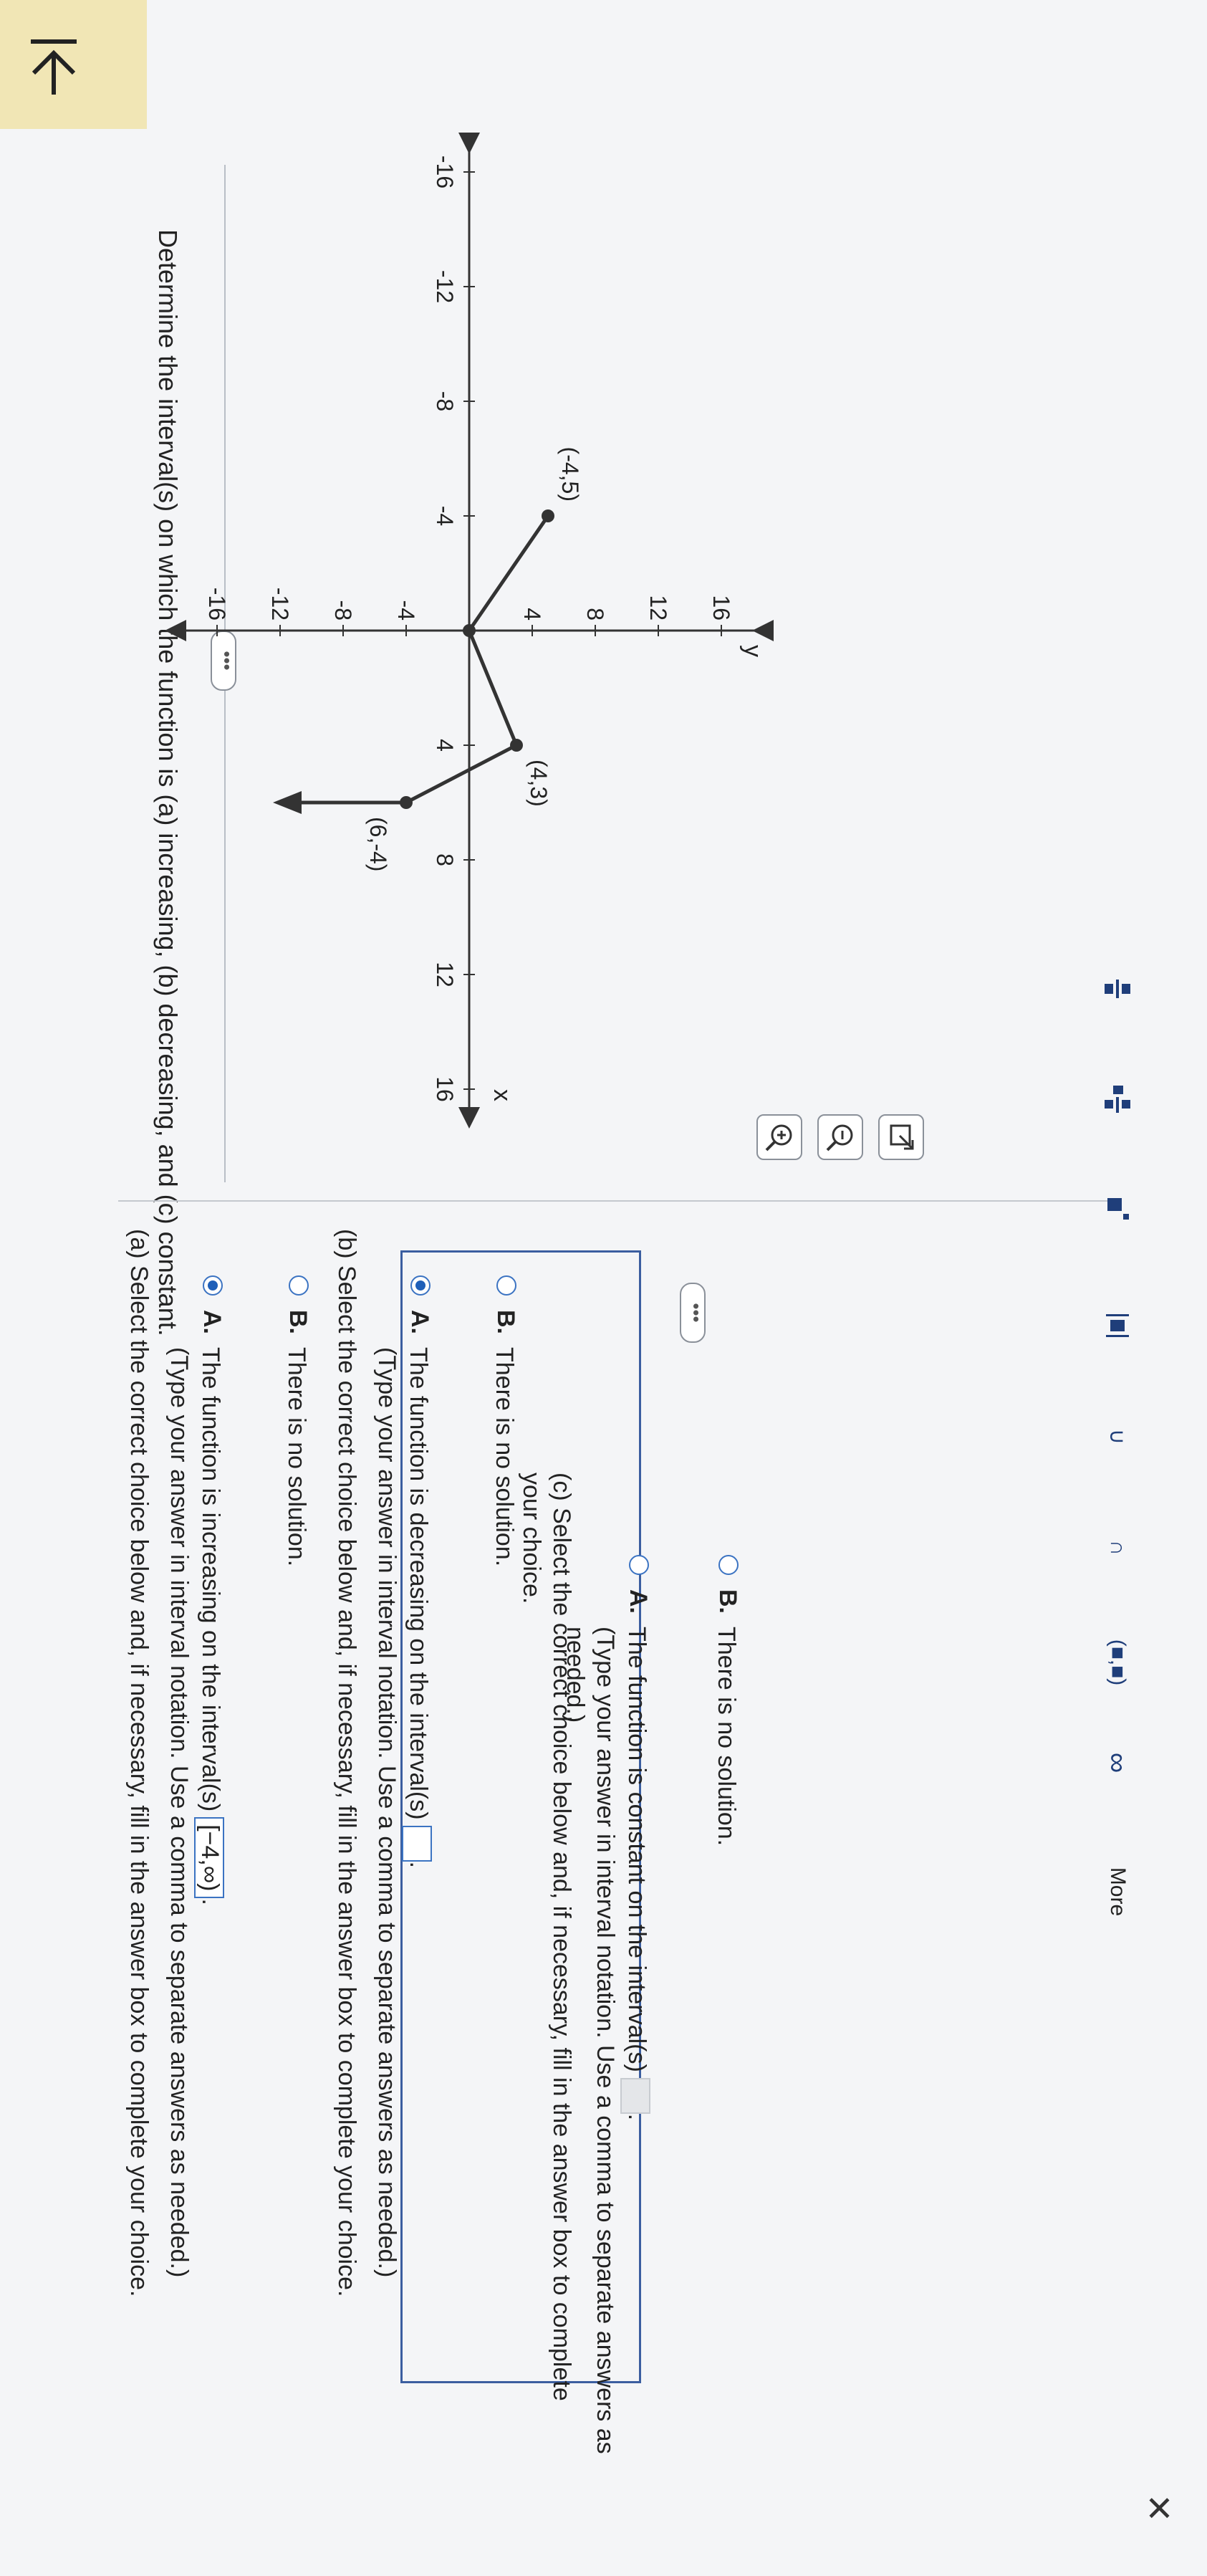  What do you see at coordinates (299, 1285) in the screenshot?
I see `part-a-option-b-radio` at bounding box center [299, 1285].